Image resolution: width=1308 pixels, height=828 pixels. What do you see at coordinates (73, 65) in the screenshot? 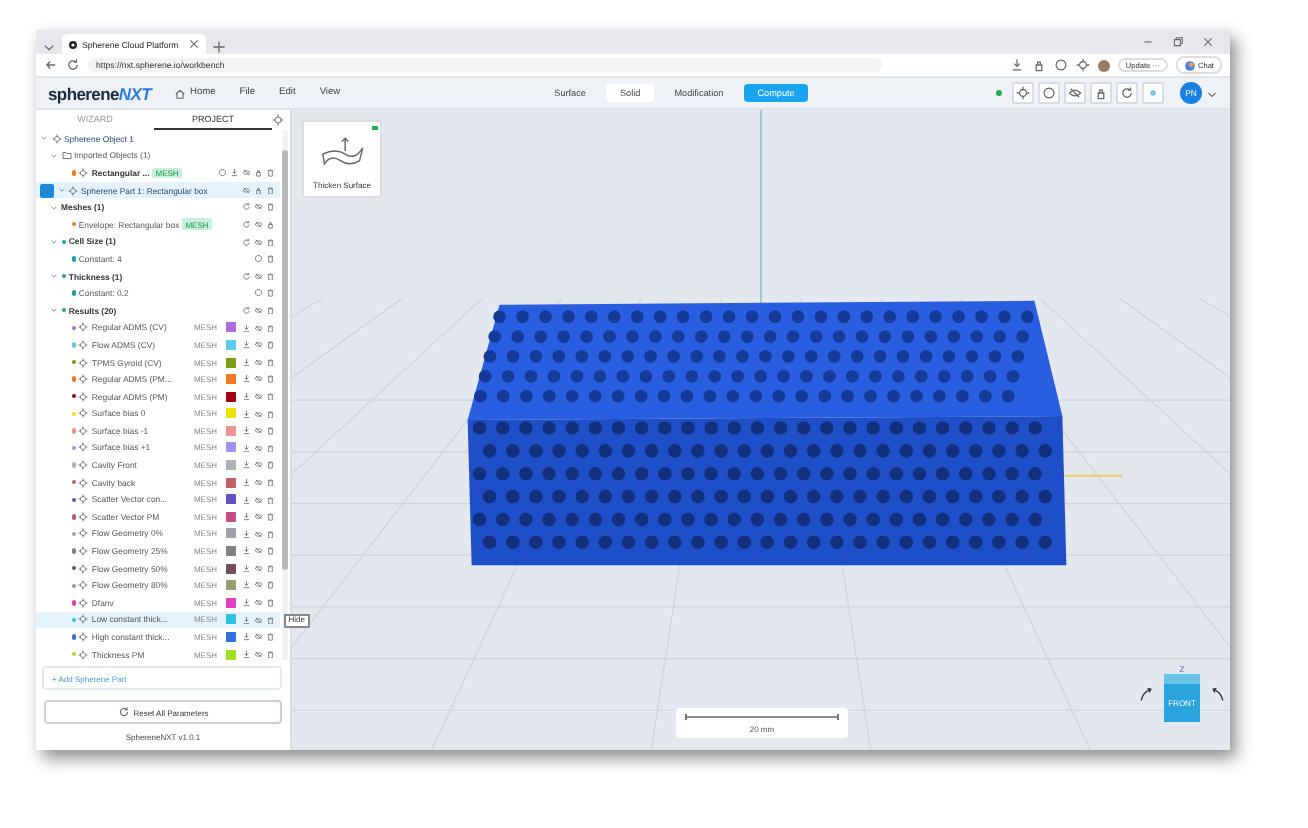
I see `reload-icon` at bounding box center [73, 65].